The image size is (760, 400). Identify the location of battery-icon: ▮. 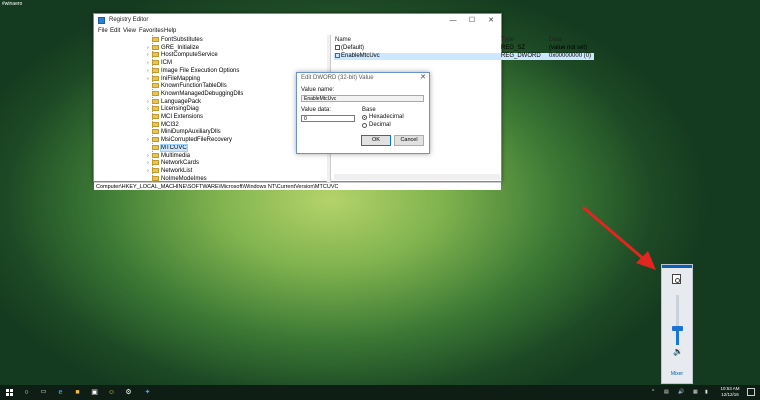
(706, 392).